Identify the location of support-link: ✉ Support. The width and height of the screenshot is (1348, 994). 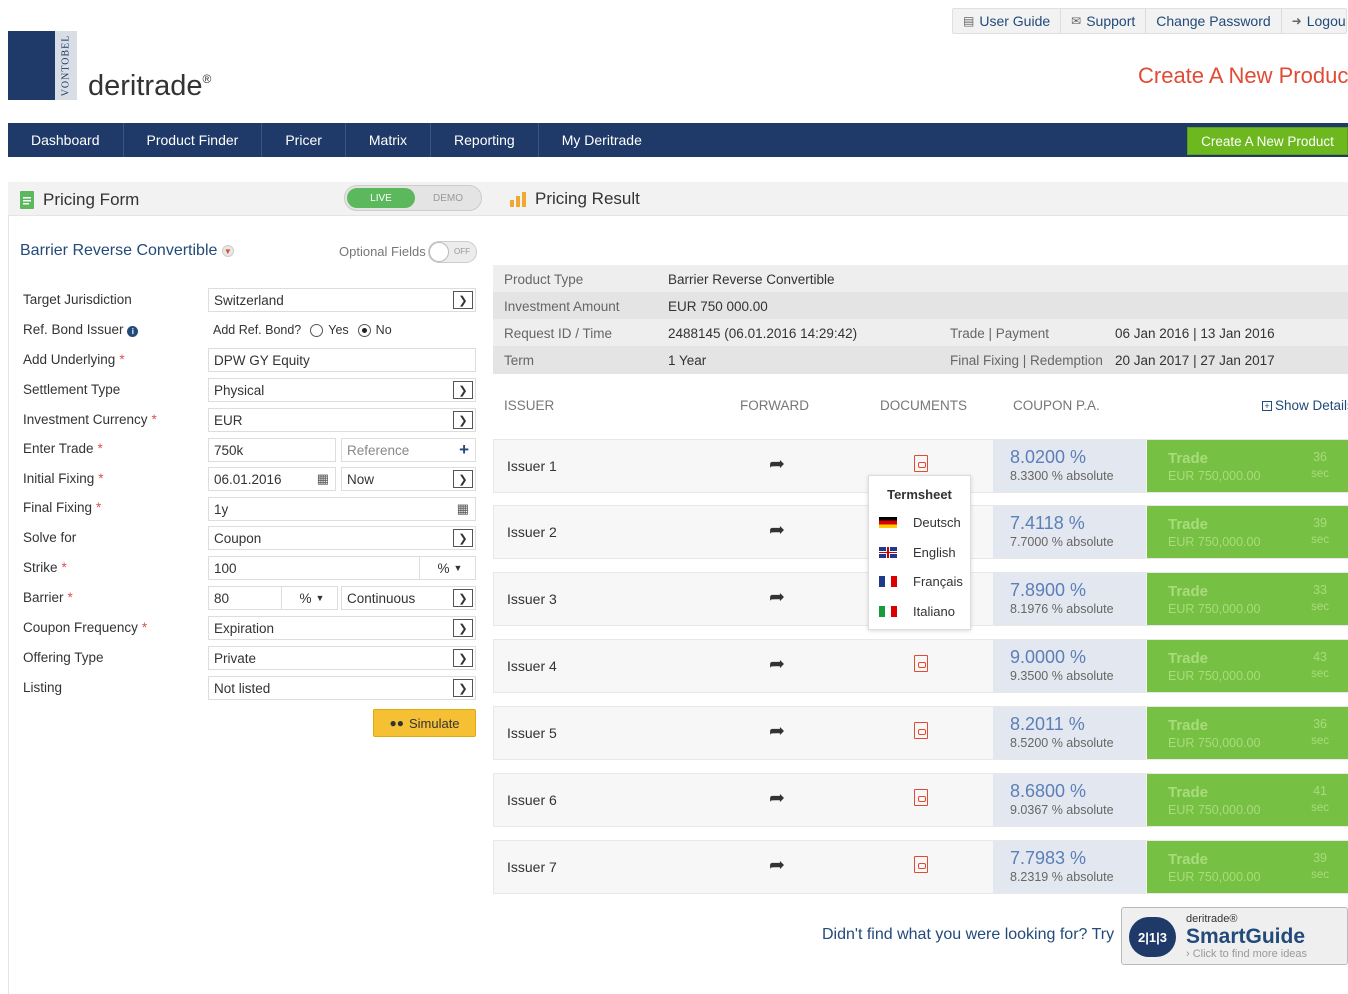
(1104, 21).